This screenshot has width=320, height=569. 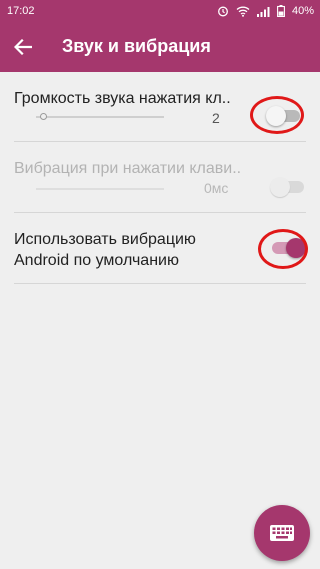 I want to click on keypress-volume-slider-thumb, so click(x=43, y=116).